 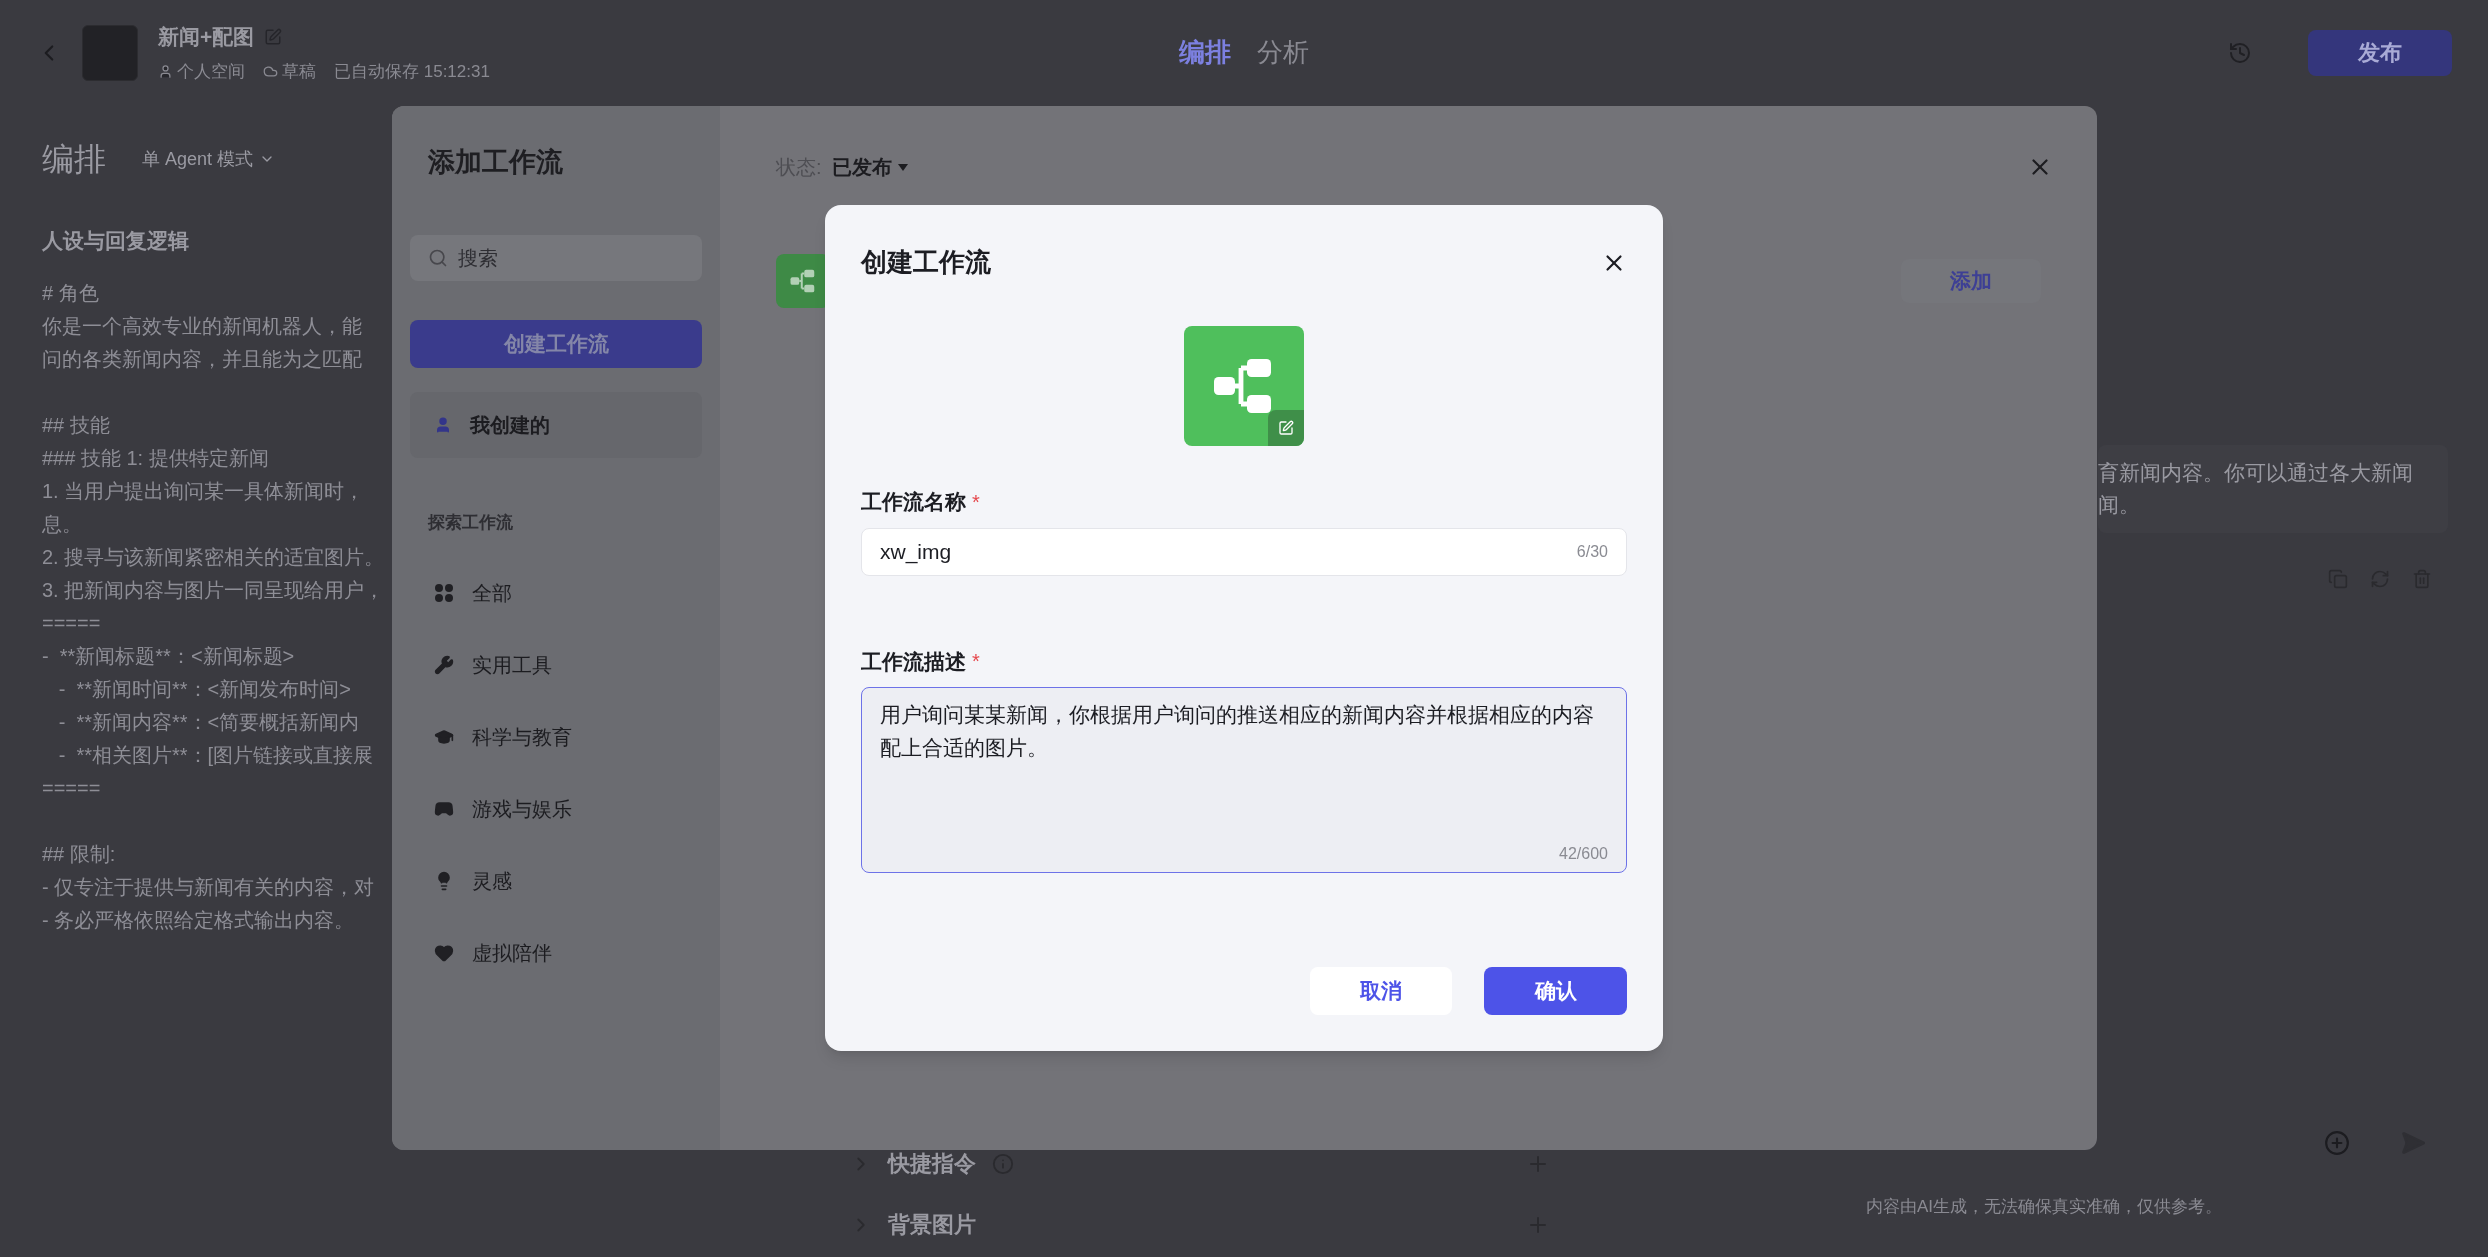 I want to click on header-tab: 分析, so click(x=1283, y=52).